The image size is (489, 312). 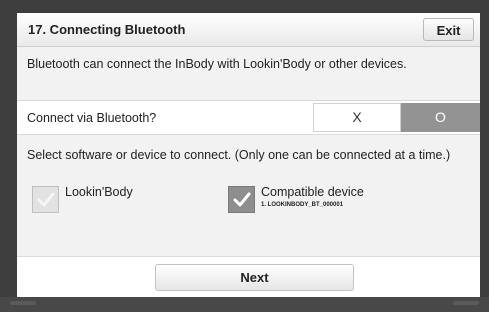 What do you see at coordinates (357, 117) in the screenshot?
I see `bluetooth-off-toggle: X` at bounding box center [357, 117].